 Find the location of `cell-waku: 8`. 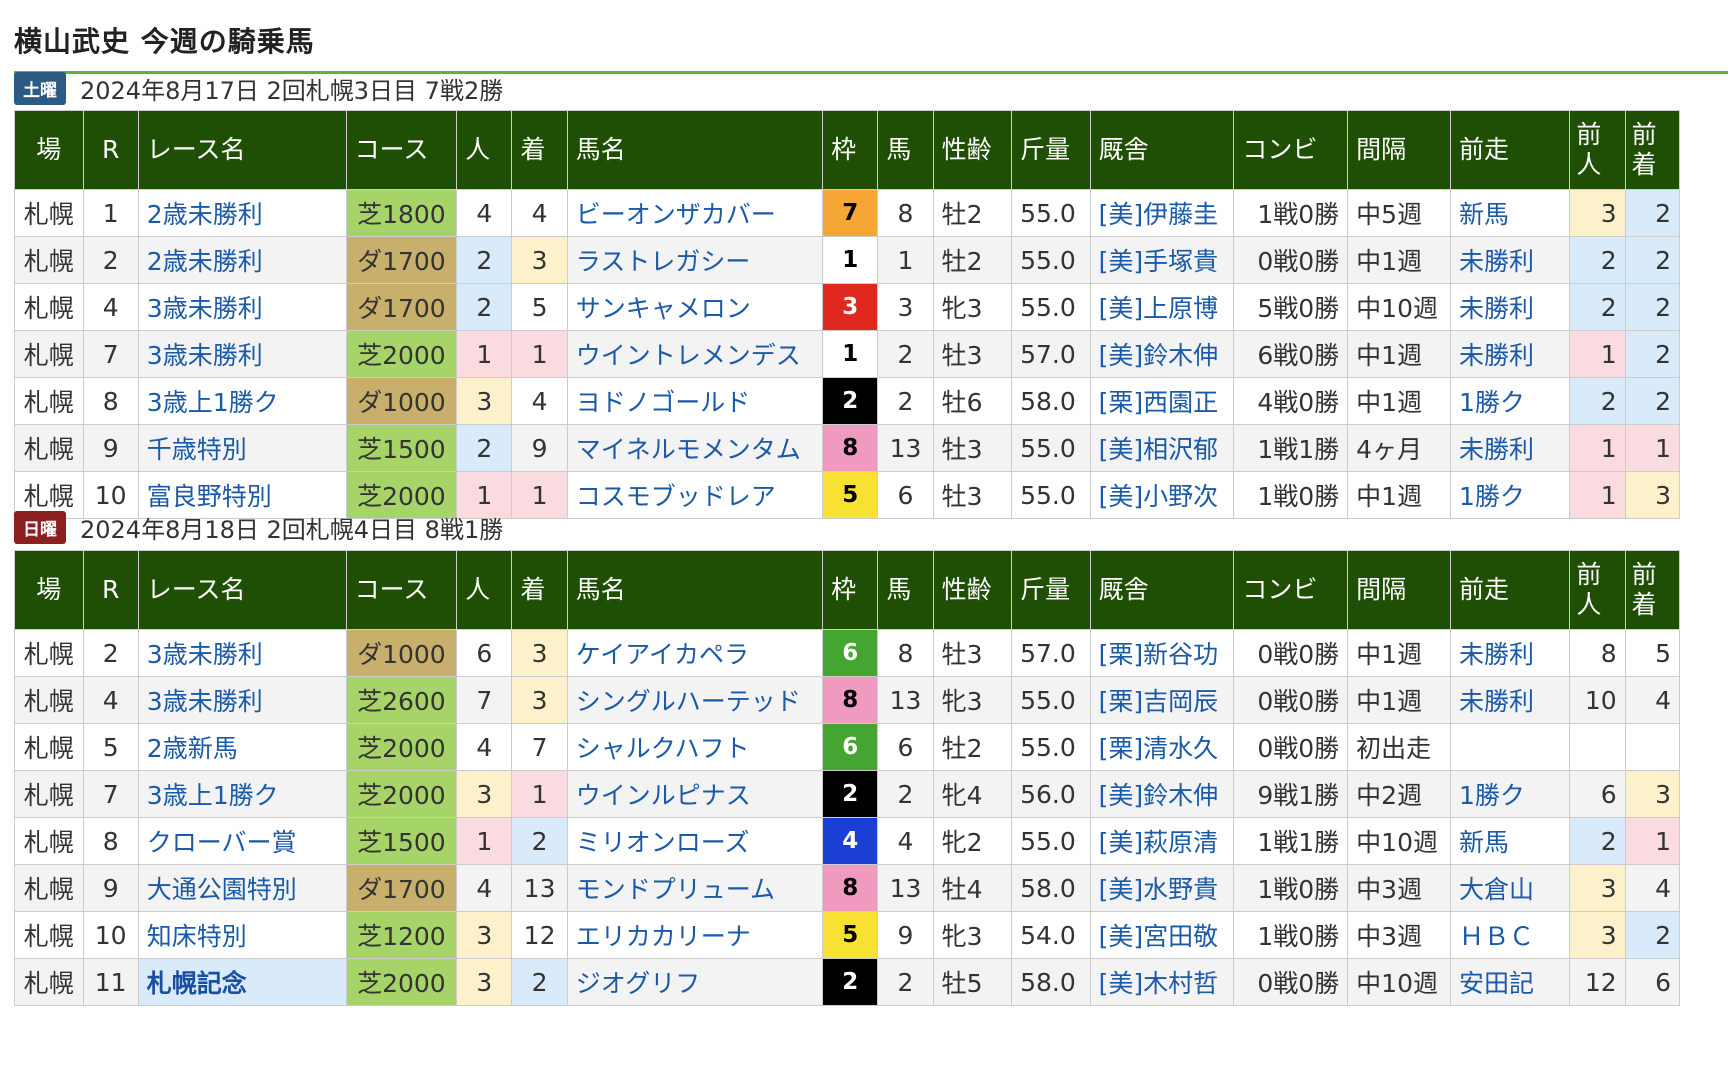

cell-waku: 8 is located at coordinates (850, 888).